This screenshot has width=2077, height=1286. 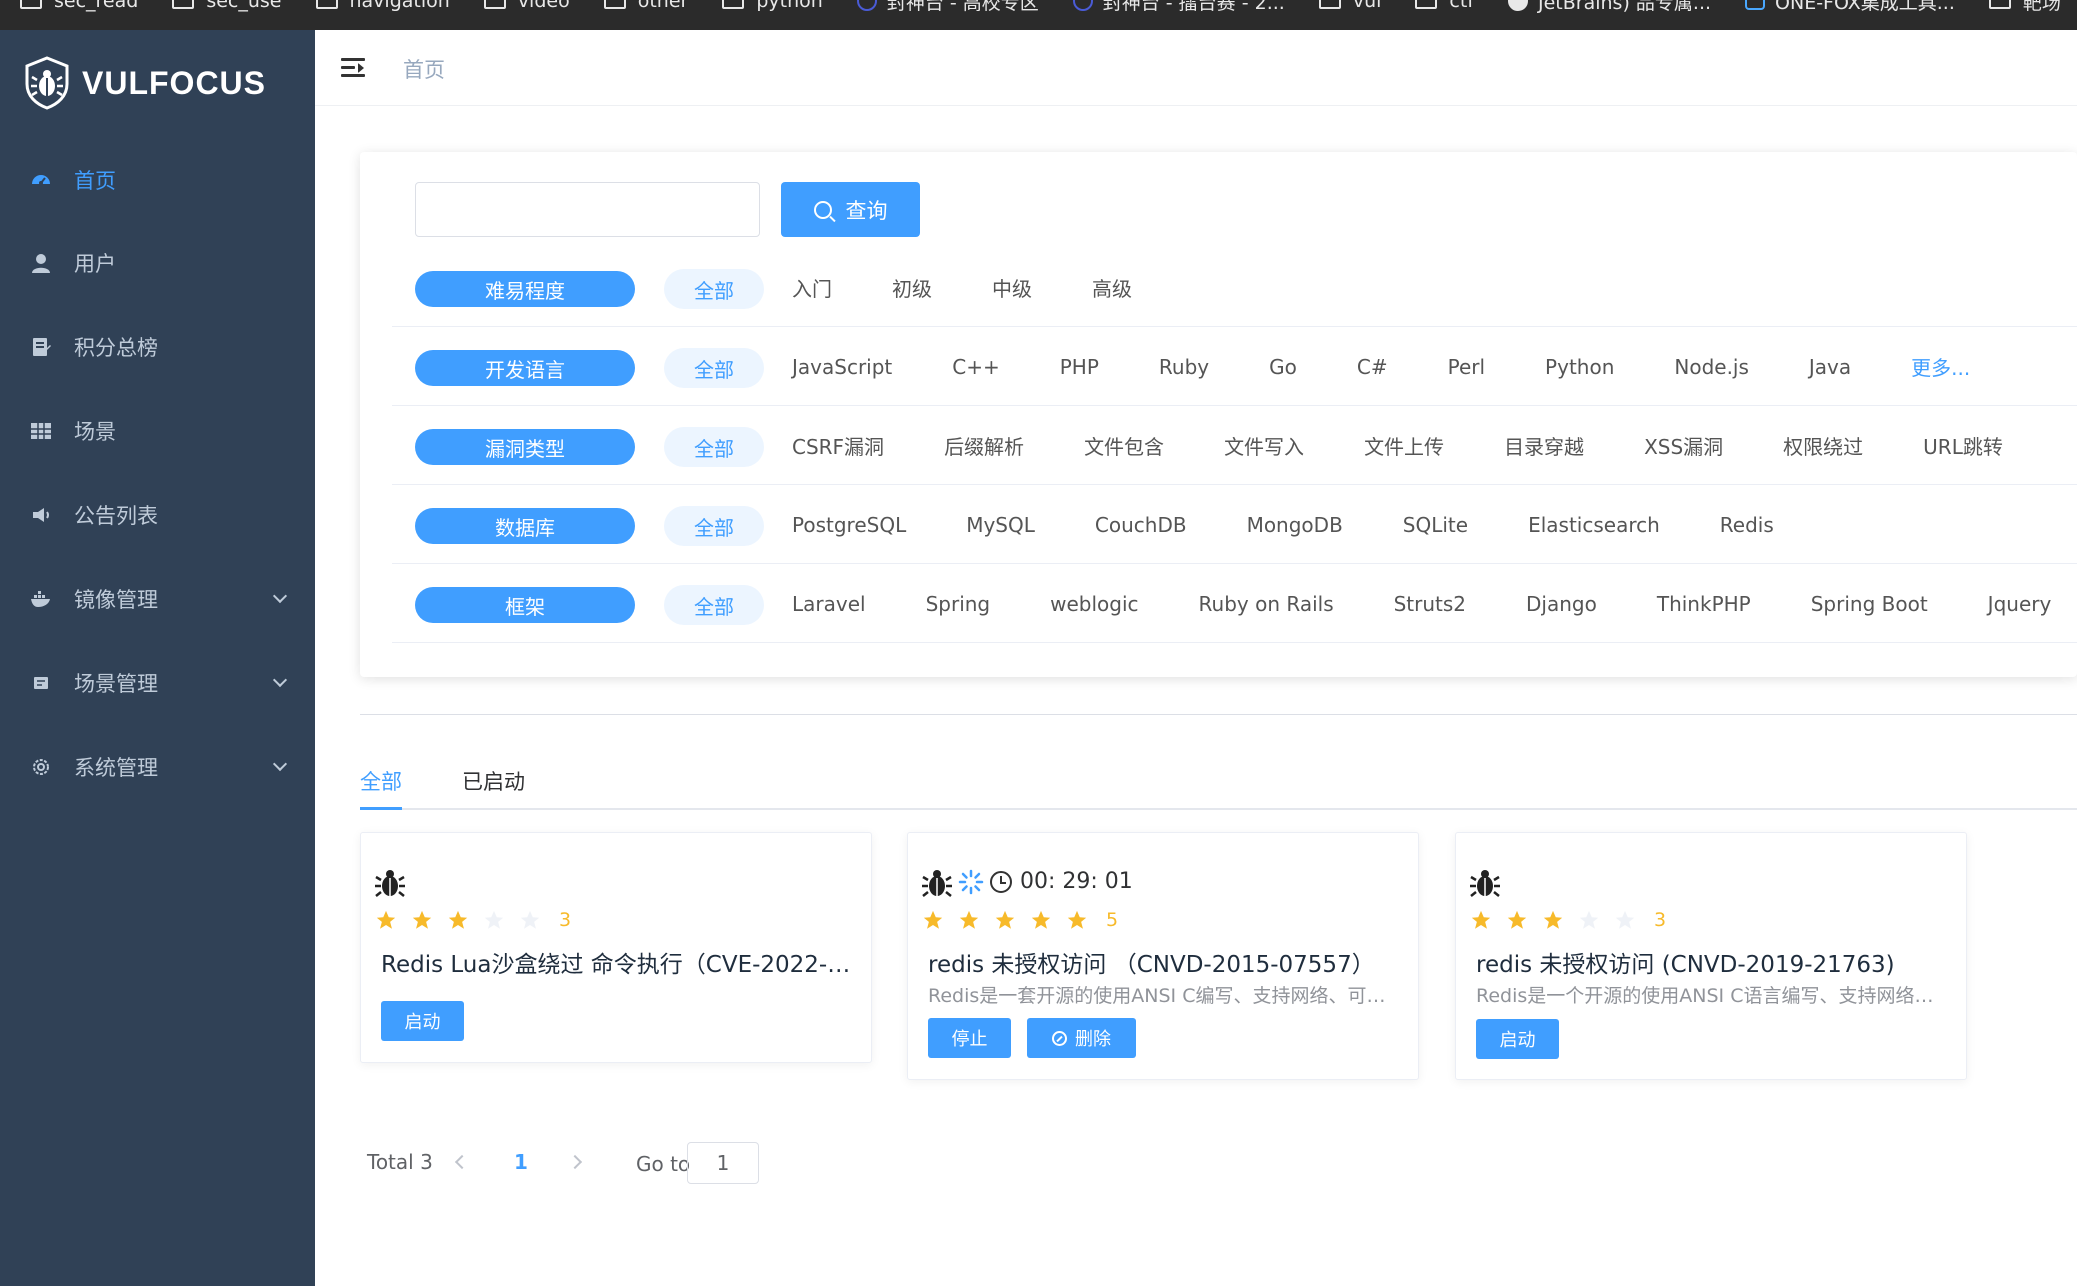 What do you see at coordinates (145, 83) in the screenshot?
I see `logo: VULFOCUS` at bounding box center [145, 83].